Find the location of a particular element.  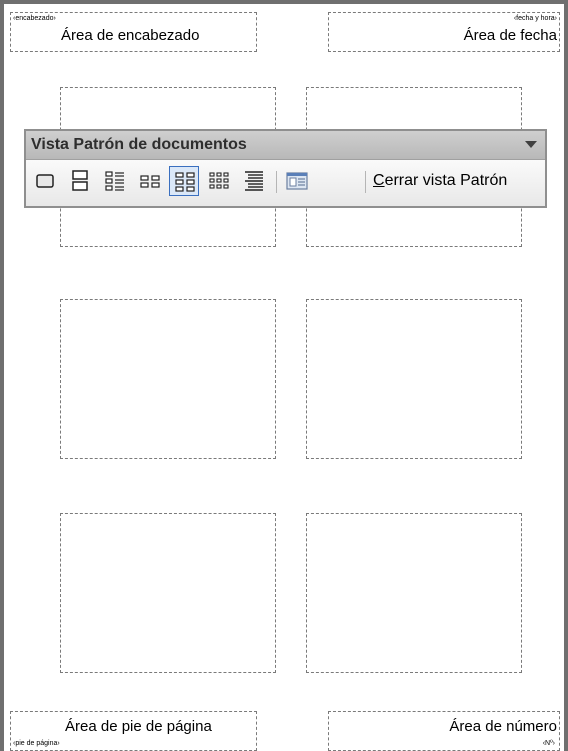

two-slides-per-page-icon is located at coordinates (80, 180).